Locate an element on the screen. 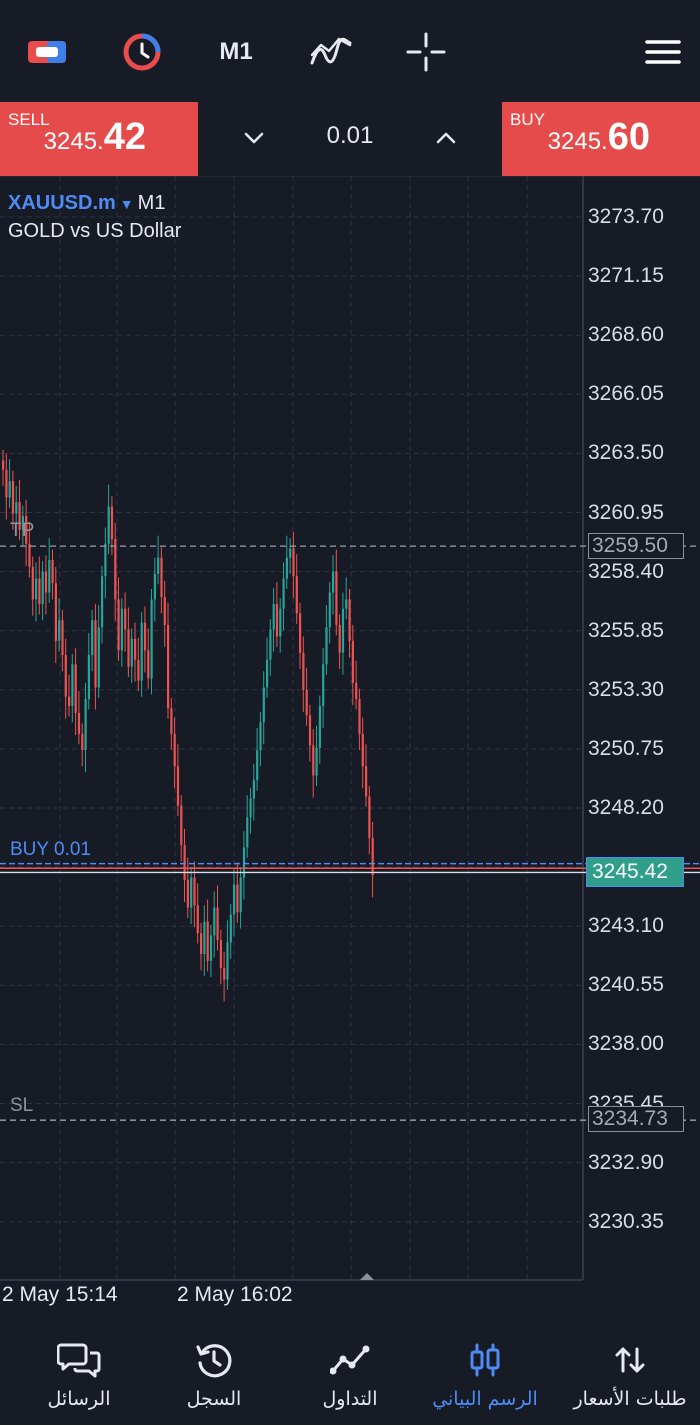  account-toggle-icon is located at coordinates (47, 52).